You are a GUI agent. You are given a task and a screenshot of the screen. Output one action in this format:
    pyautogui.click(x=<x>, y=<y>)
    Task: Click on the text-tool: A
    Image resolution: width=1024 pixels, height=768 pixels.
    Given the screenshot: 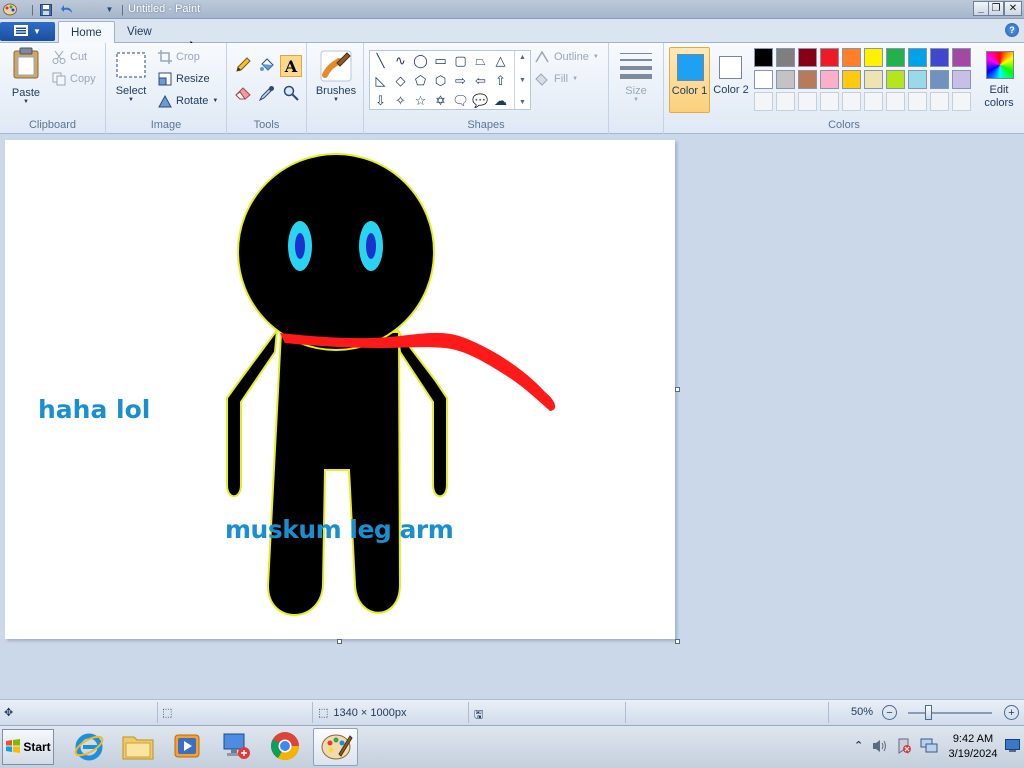 What is the action you would take?
    pyautogui.click(x=291, y=66)
    